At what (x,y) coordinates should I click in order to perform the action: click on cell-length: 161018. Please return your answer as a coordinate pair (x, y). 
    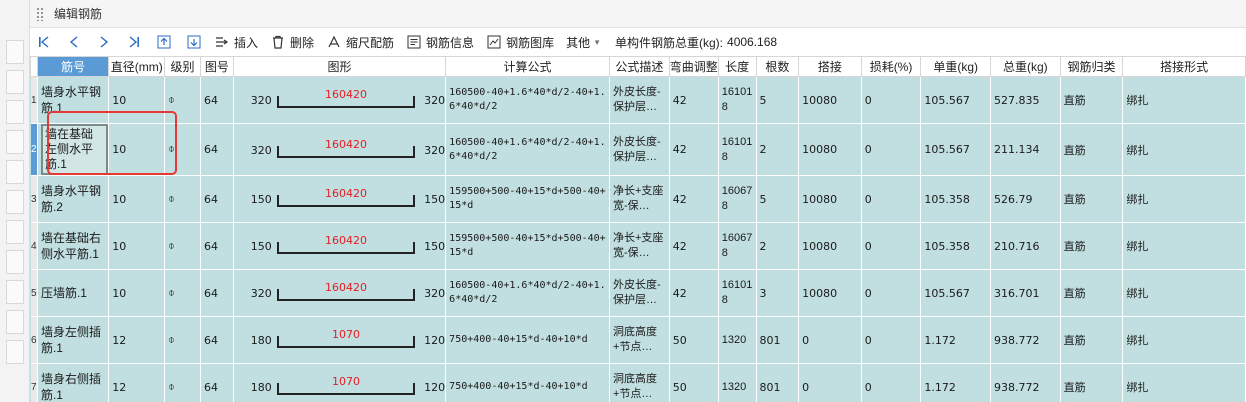
    Looking at the image, I should click on (737, 293).